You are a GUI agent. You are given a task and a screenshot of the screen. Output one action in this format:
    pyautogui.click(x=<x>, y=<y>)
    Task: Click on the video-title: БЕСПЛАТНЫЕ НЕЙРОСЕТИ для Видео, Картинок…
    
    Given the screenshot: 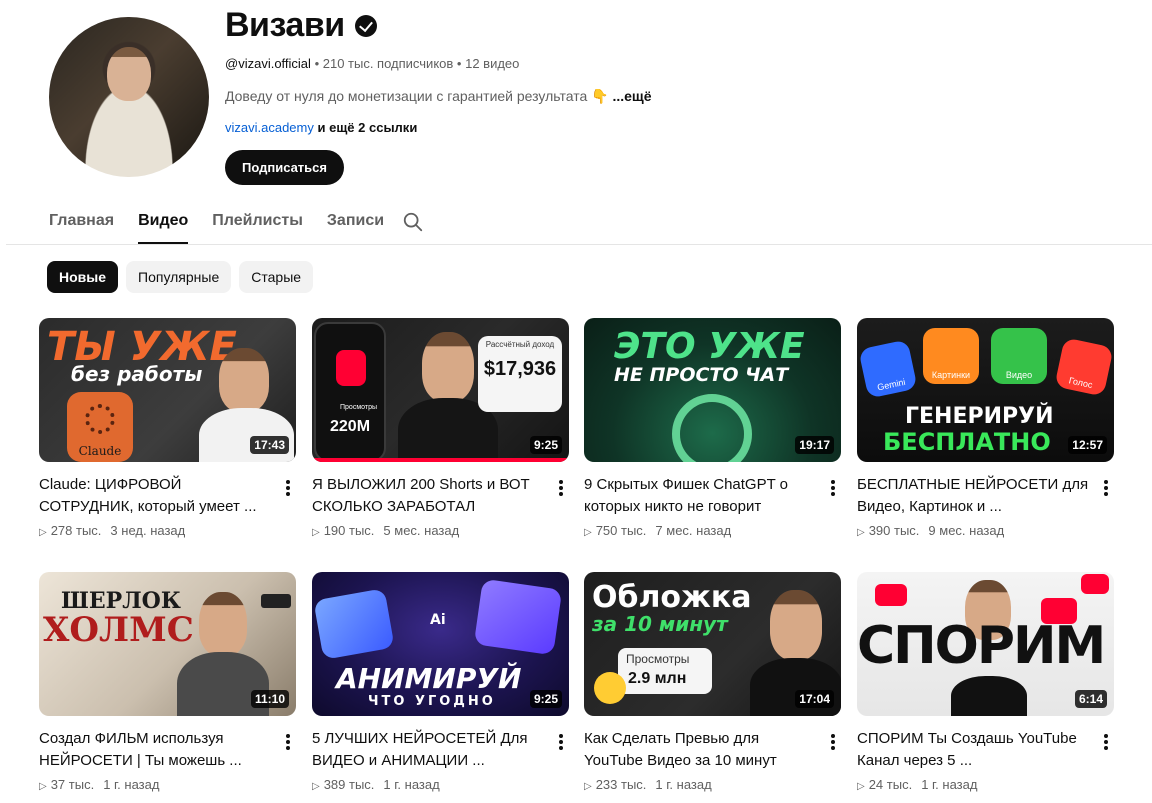 What is the action you would take?
    pyautogui.click(x=973, y=496)
    